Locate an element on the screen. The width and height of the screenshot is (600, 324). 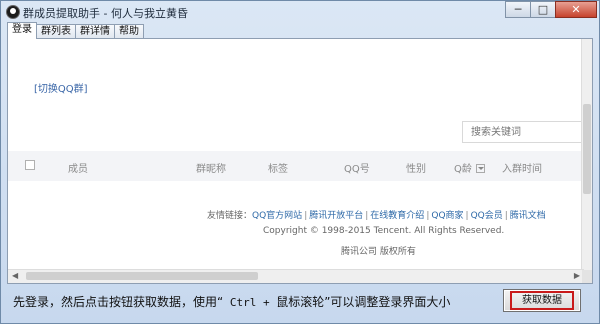
scroll-right-arrow-icon: ▶ is located at coordinates (577, 275).